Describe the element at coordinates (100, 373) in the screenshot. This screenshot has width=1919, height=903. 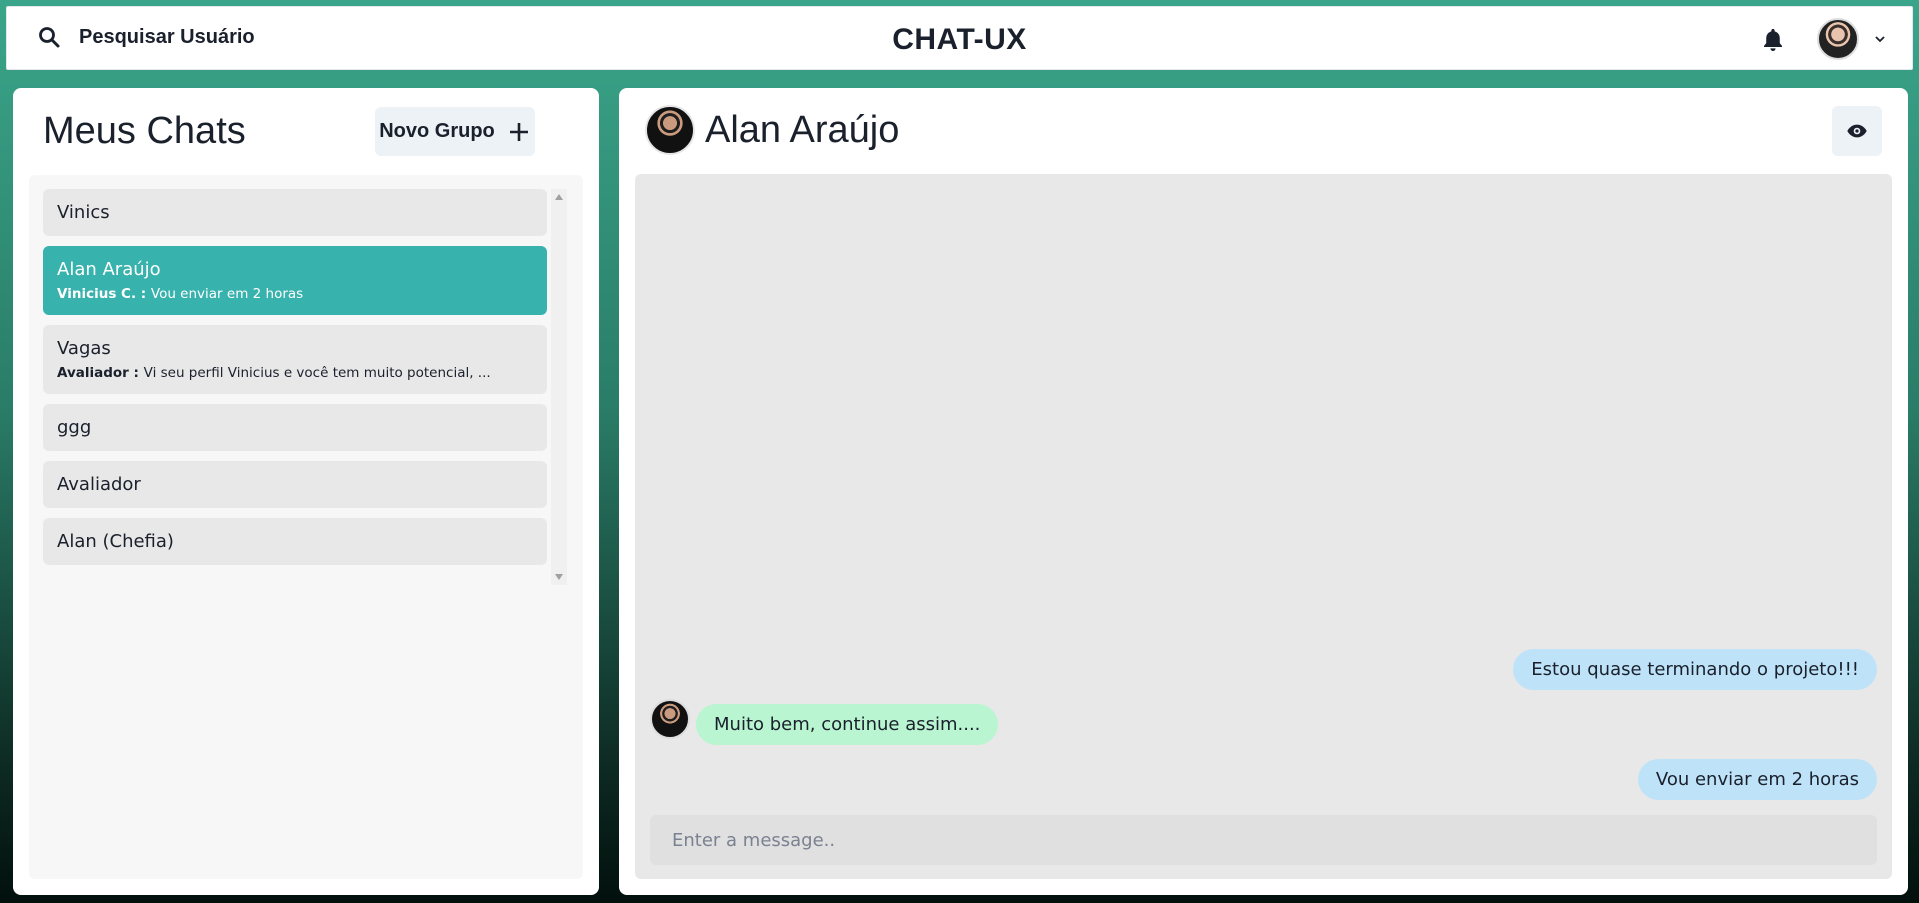
I see `chat-item-sender: Avaliador :` at that location.